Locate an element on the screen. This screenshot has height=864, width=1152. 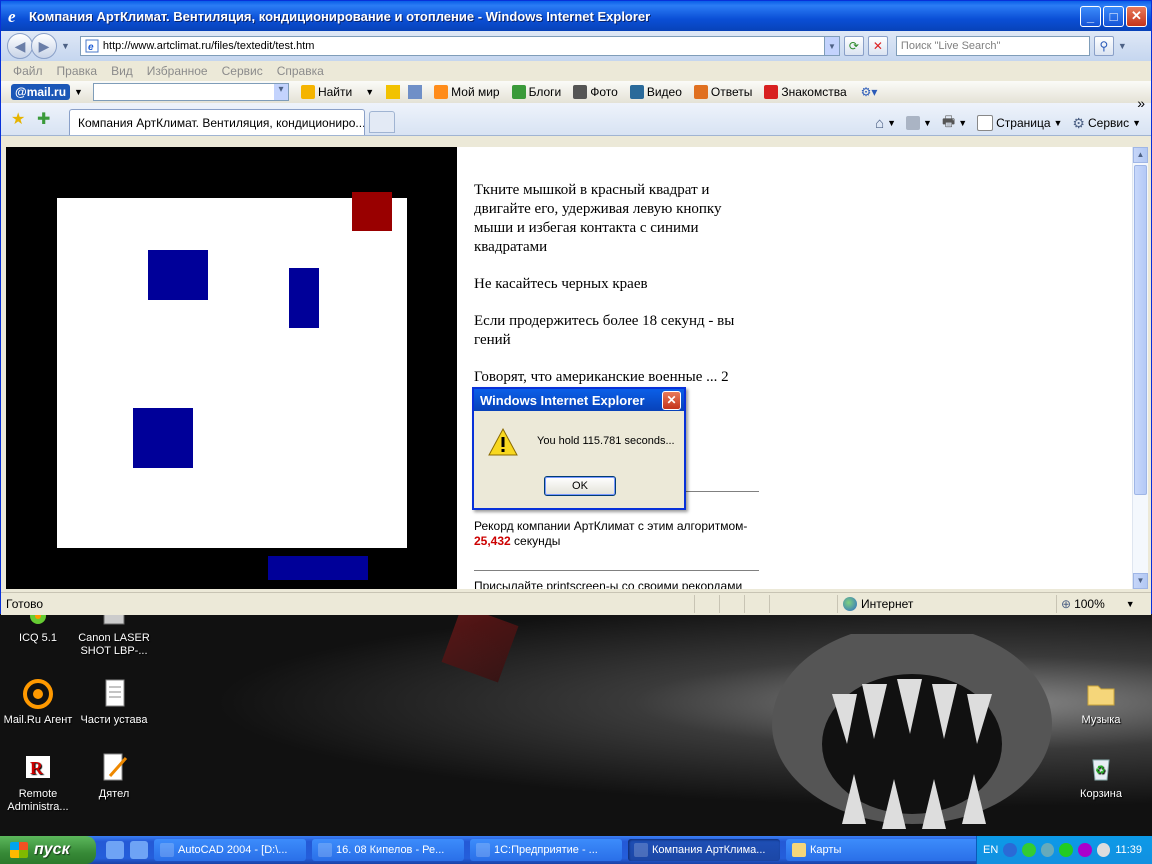
mailru-my-world: Мой мир is located at coordinates (467, 92).